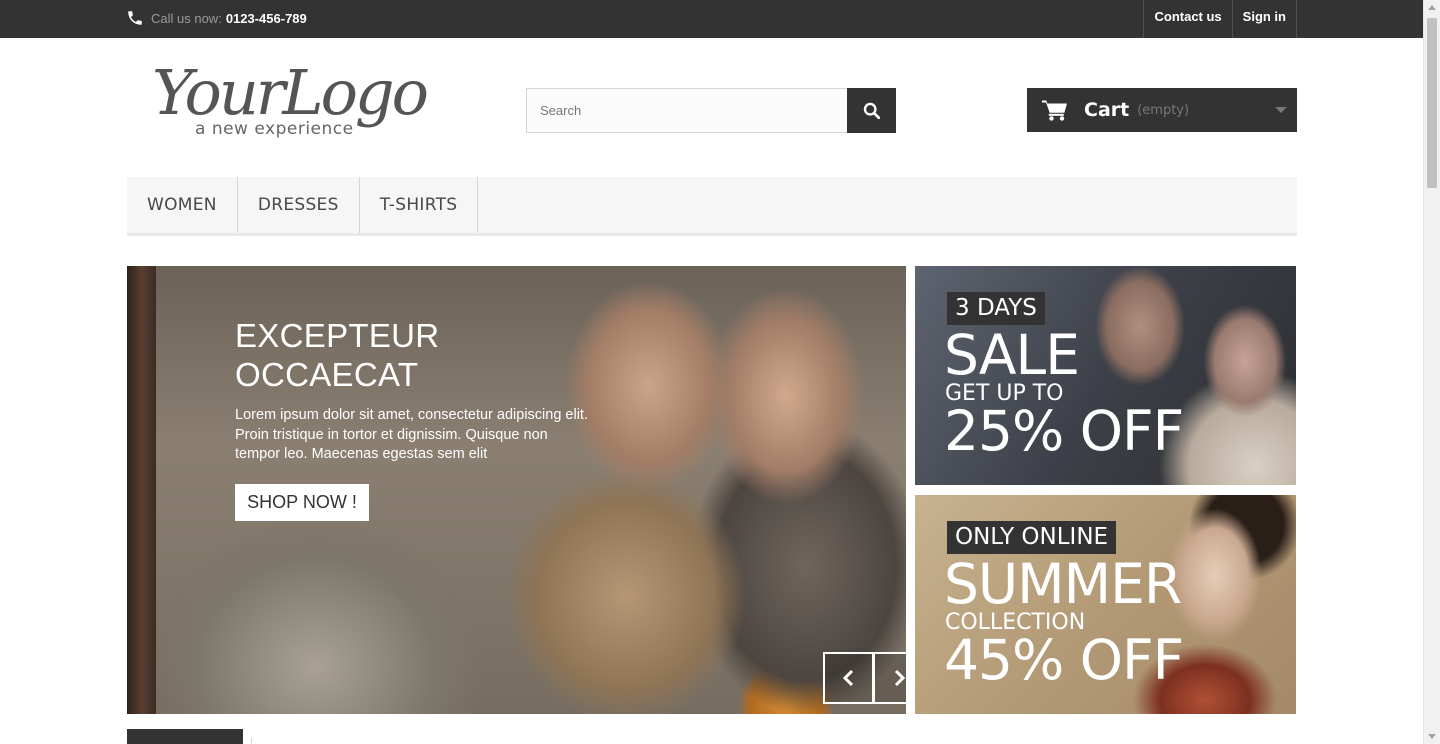 This screenshot has width=1440, height=744. Describe the element at coordinates (1064, 660) in the screenshot. I see `banner-discount: 45% OFF` at that location.